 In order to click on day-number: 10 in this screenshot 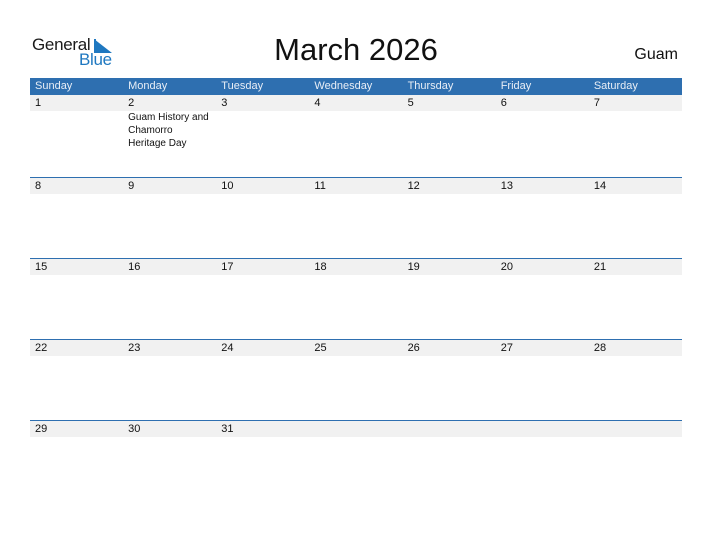, I will do `click(227, 186)`.